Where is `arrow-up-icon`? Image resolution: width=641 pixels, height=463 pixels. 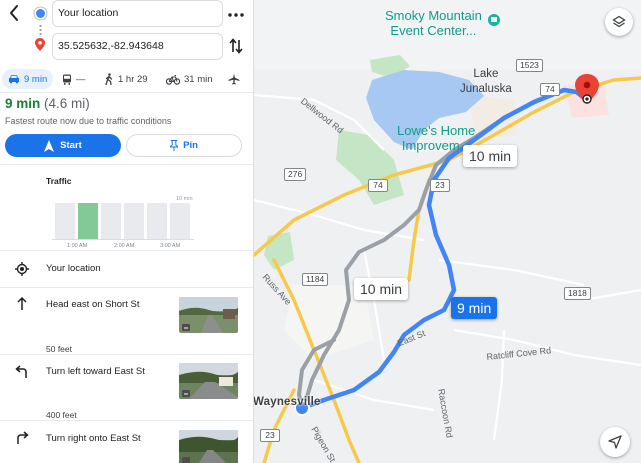 arrow-up-icon is located at coordinates (22, 303).